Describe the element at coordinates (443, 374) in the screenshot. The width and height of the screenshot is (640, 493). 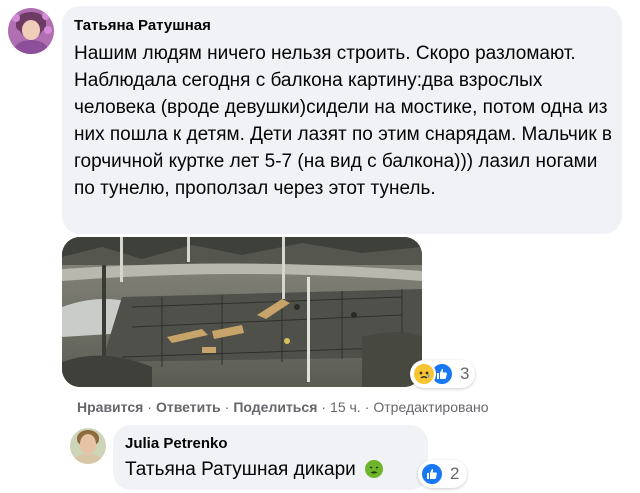
I see `comment-reactions: 3` at that location.